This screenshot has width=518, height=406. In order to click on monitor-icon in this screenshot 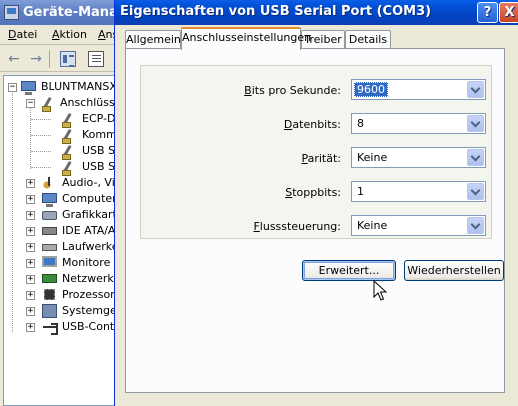, I will do `click(49, 261)`.